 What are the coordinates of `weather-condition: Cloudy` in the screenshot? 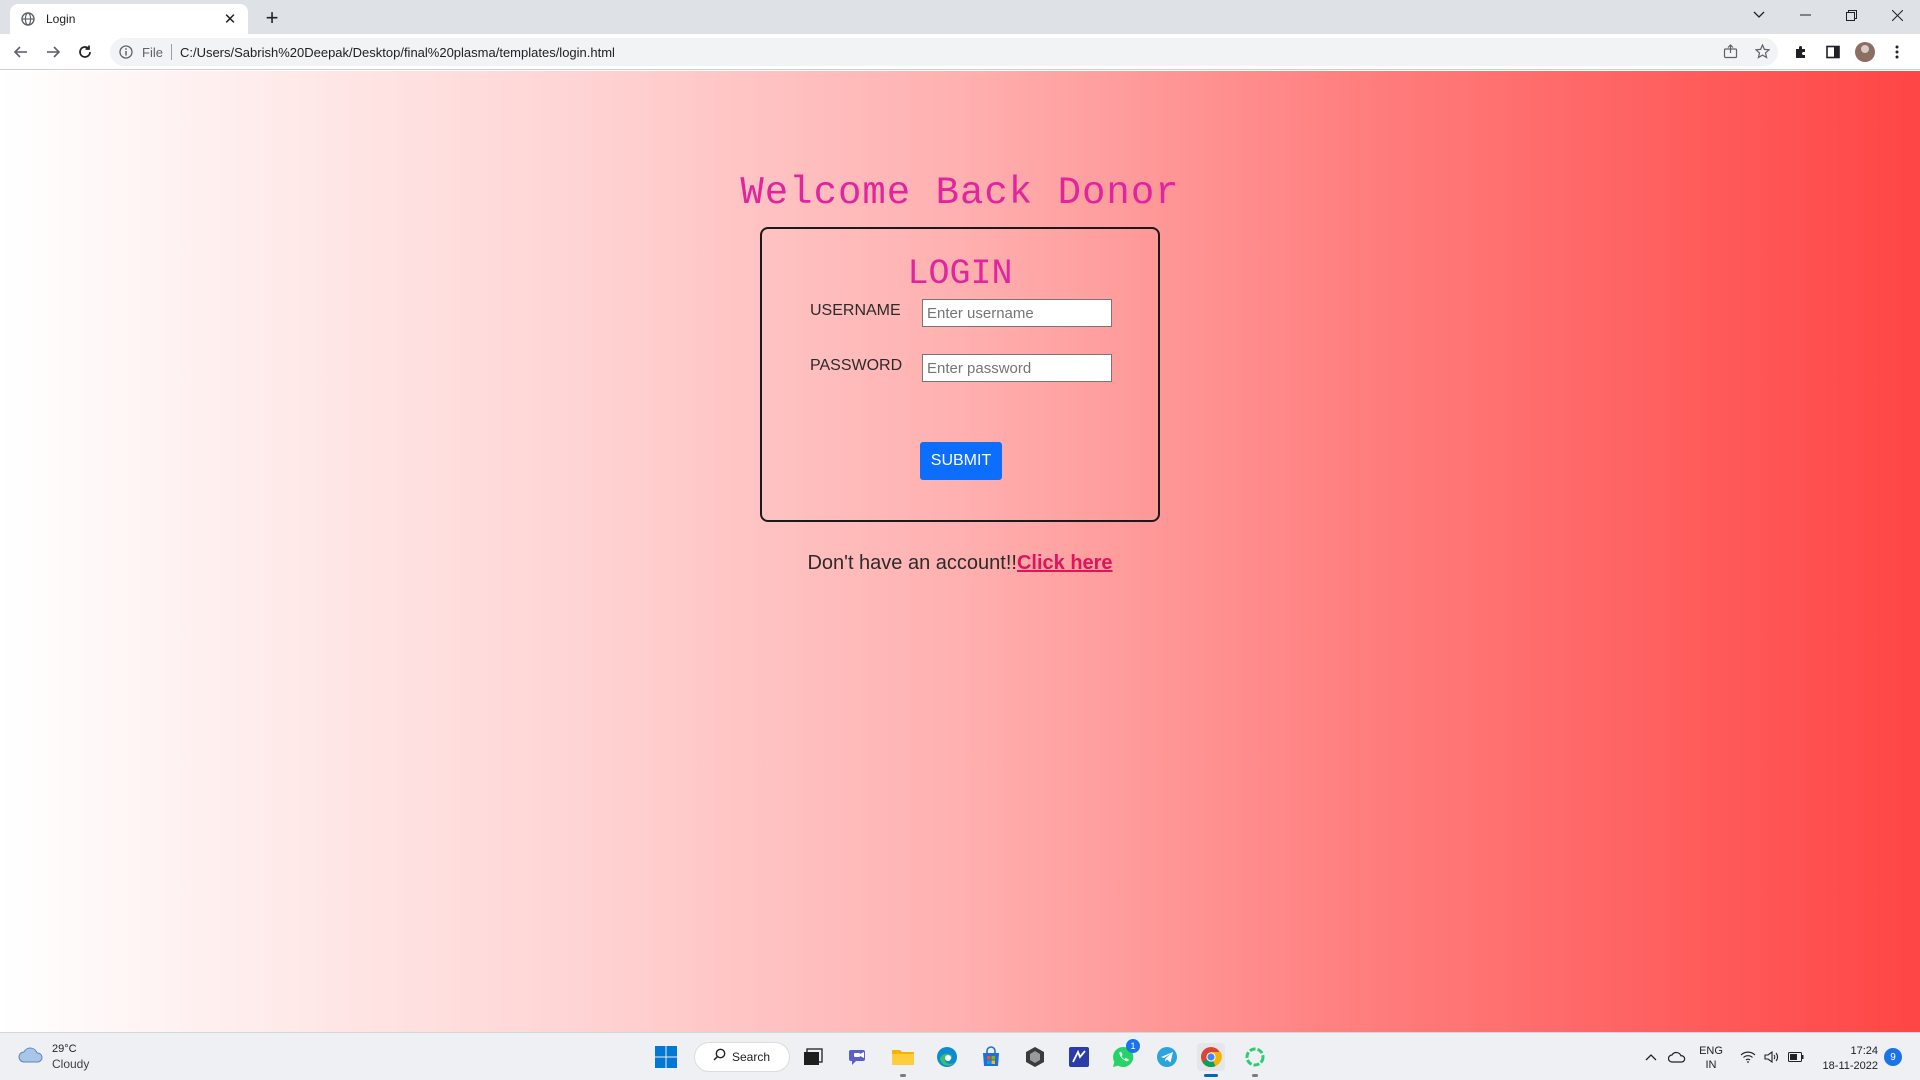 It's located at (71, 1064).